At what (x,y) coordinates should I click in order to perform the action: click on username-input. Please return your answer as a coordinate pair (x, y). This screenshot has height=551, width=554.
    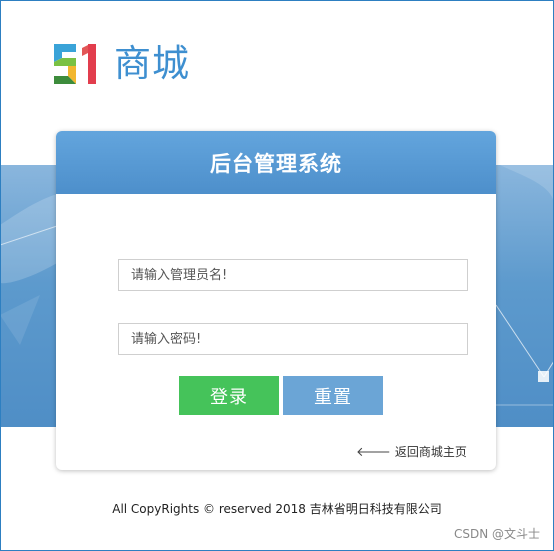
    Looking at the image, I should click on (293, 275).